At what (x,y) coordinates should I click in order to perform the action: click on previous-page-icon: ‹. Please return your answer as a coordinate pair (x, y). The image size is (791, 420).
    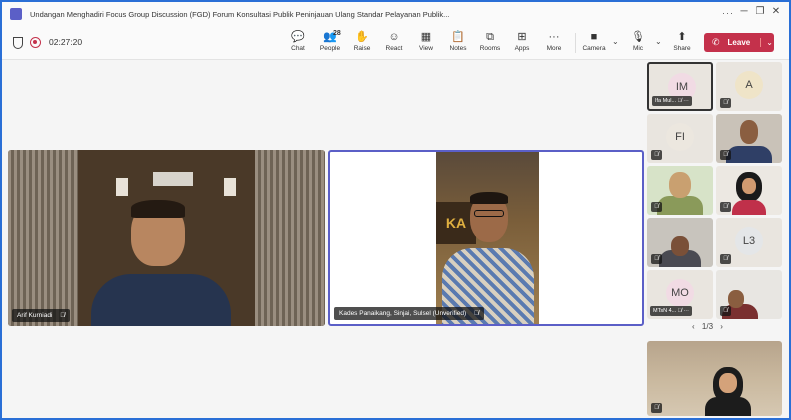
    Looking at the image, I should click on (693, 326).